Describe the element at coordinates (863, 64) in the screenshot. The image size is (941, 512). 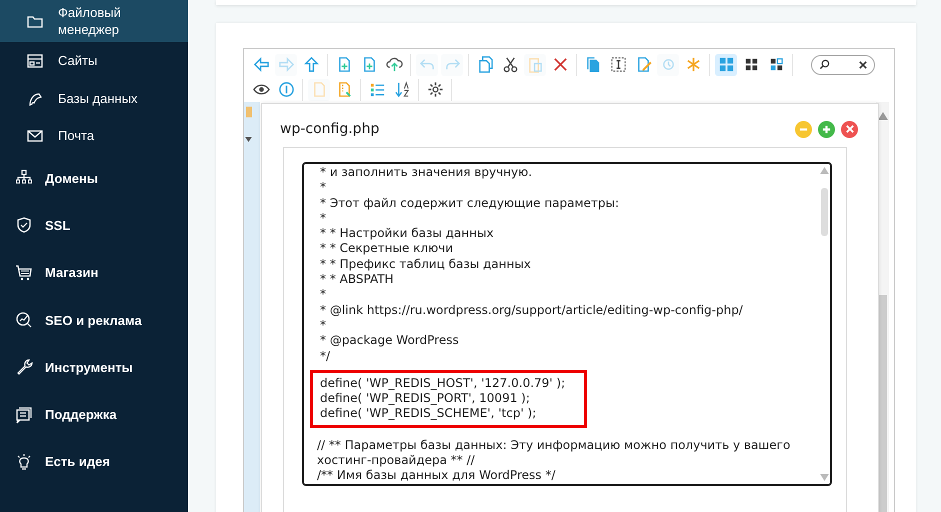
I see `clear-icon` at that location.